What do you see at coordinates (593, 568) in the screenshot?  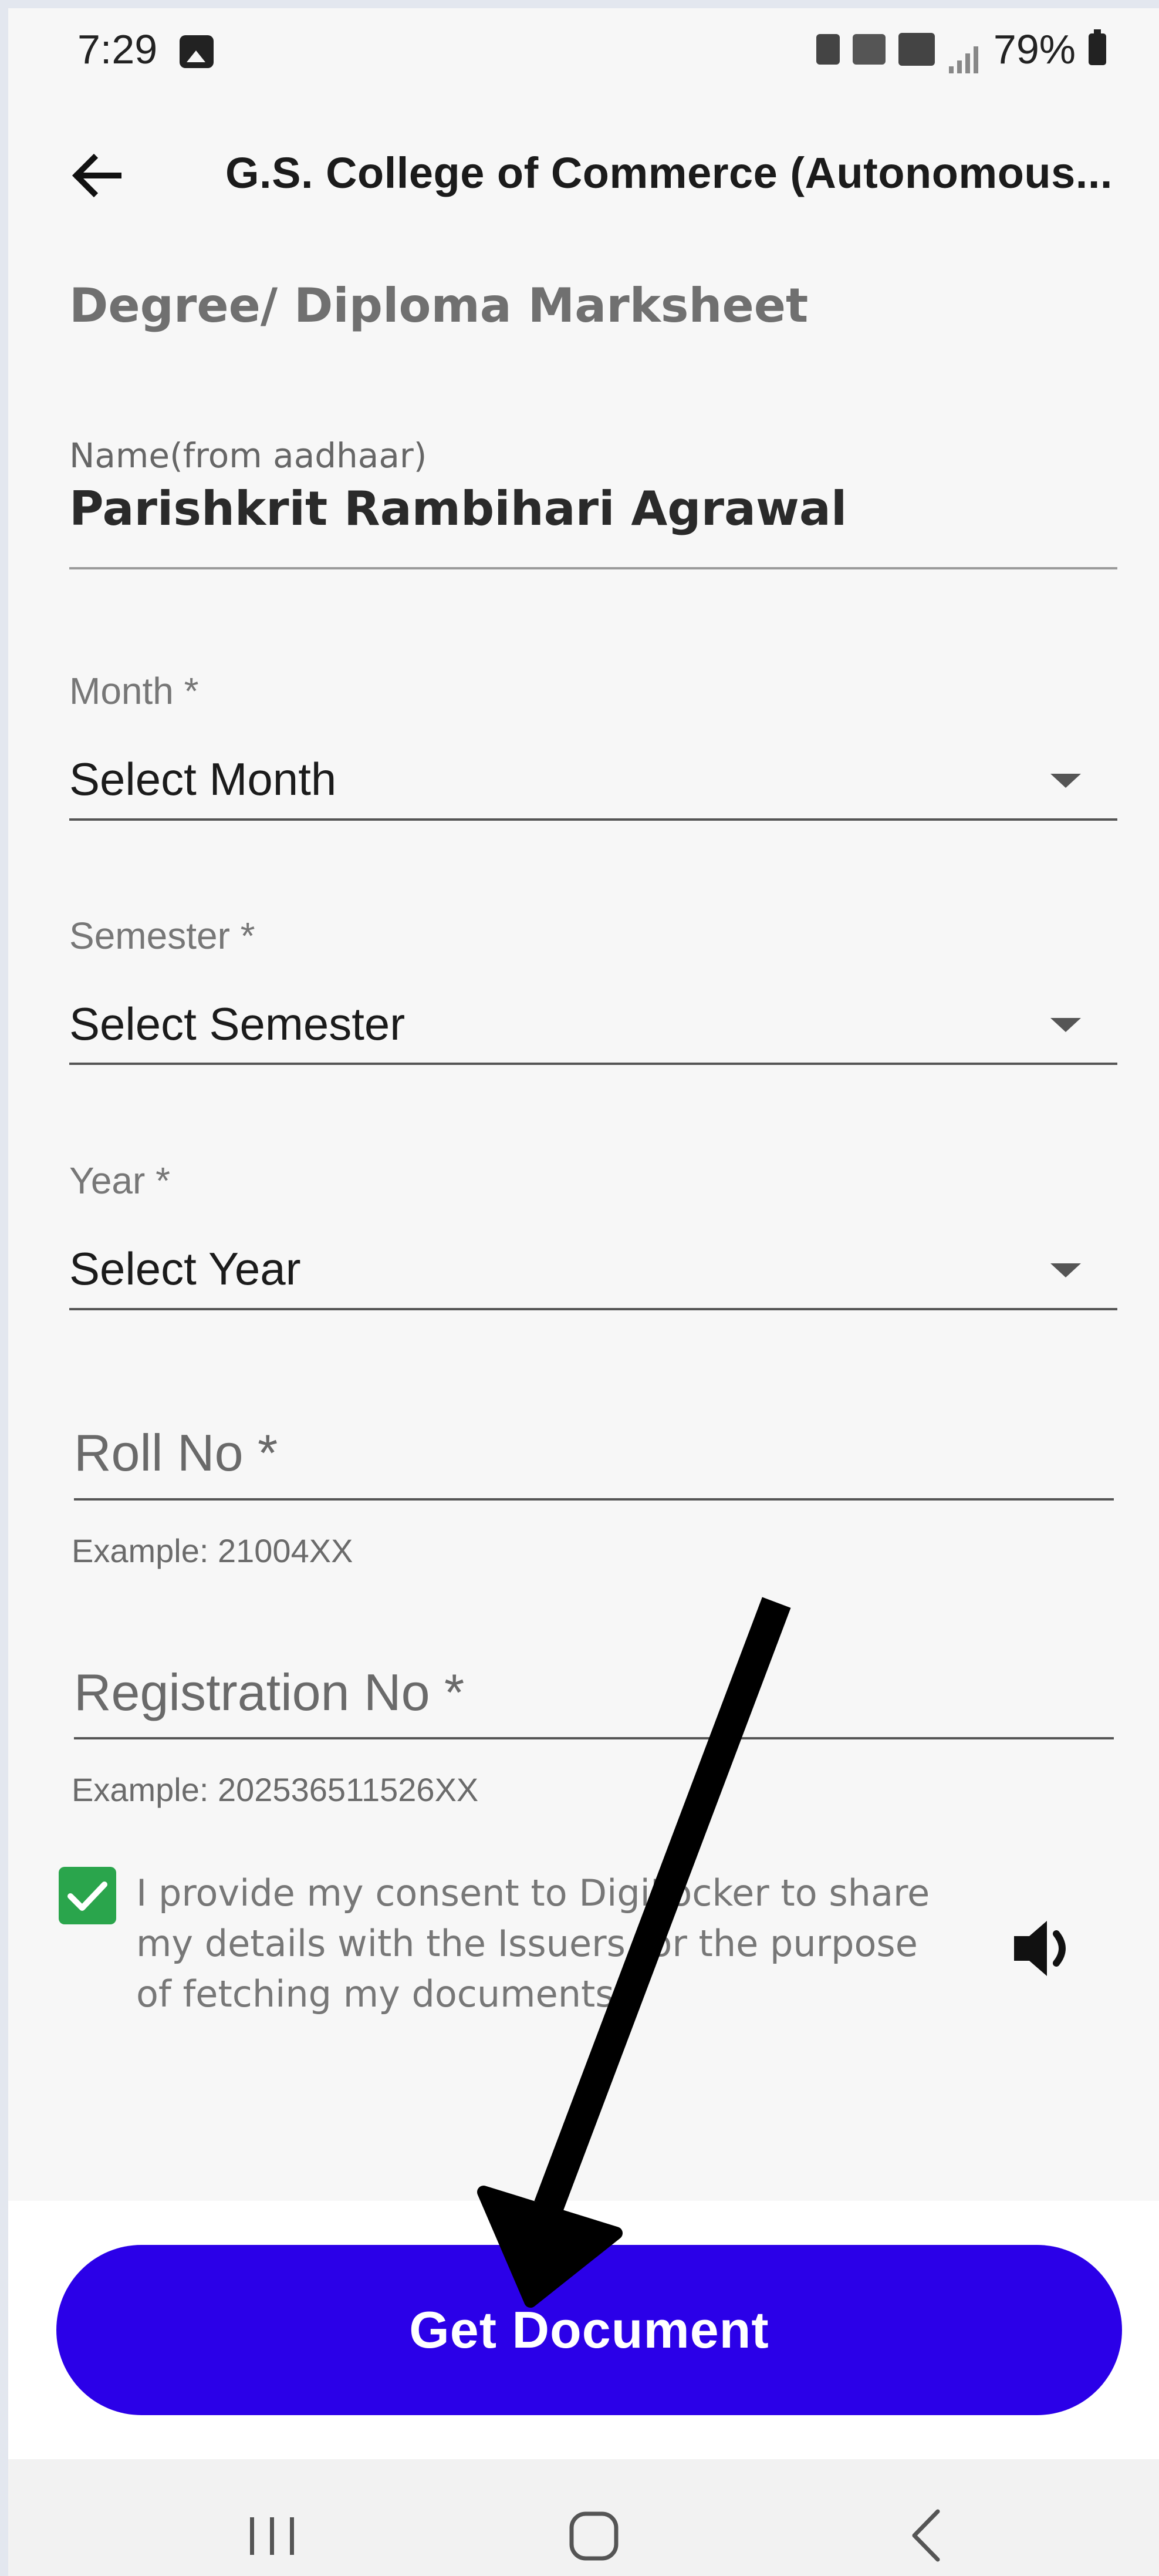 I see `name-underline` at bounding box center [593, 568].